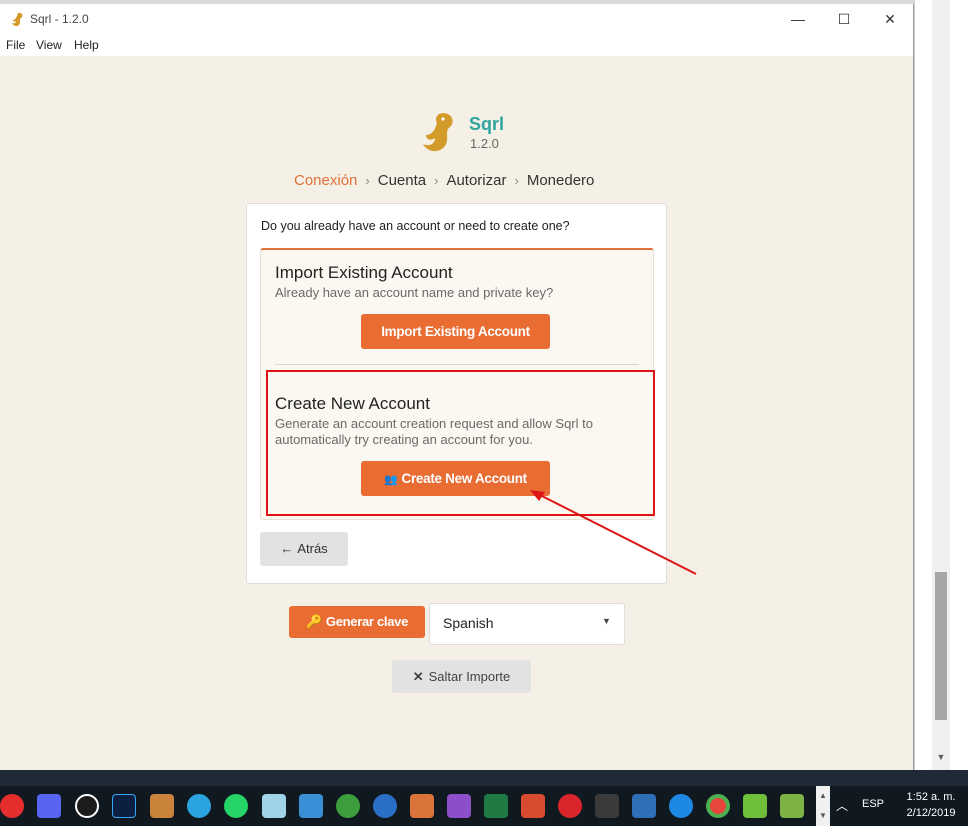 Image resolution: width=968 pixels, height=826 pixels. What do you see at coordinates (87, 806) in the screenshot?
I see `inkscape-icon` at bounding box center [87, 806].